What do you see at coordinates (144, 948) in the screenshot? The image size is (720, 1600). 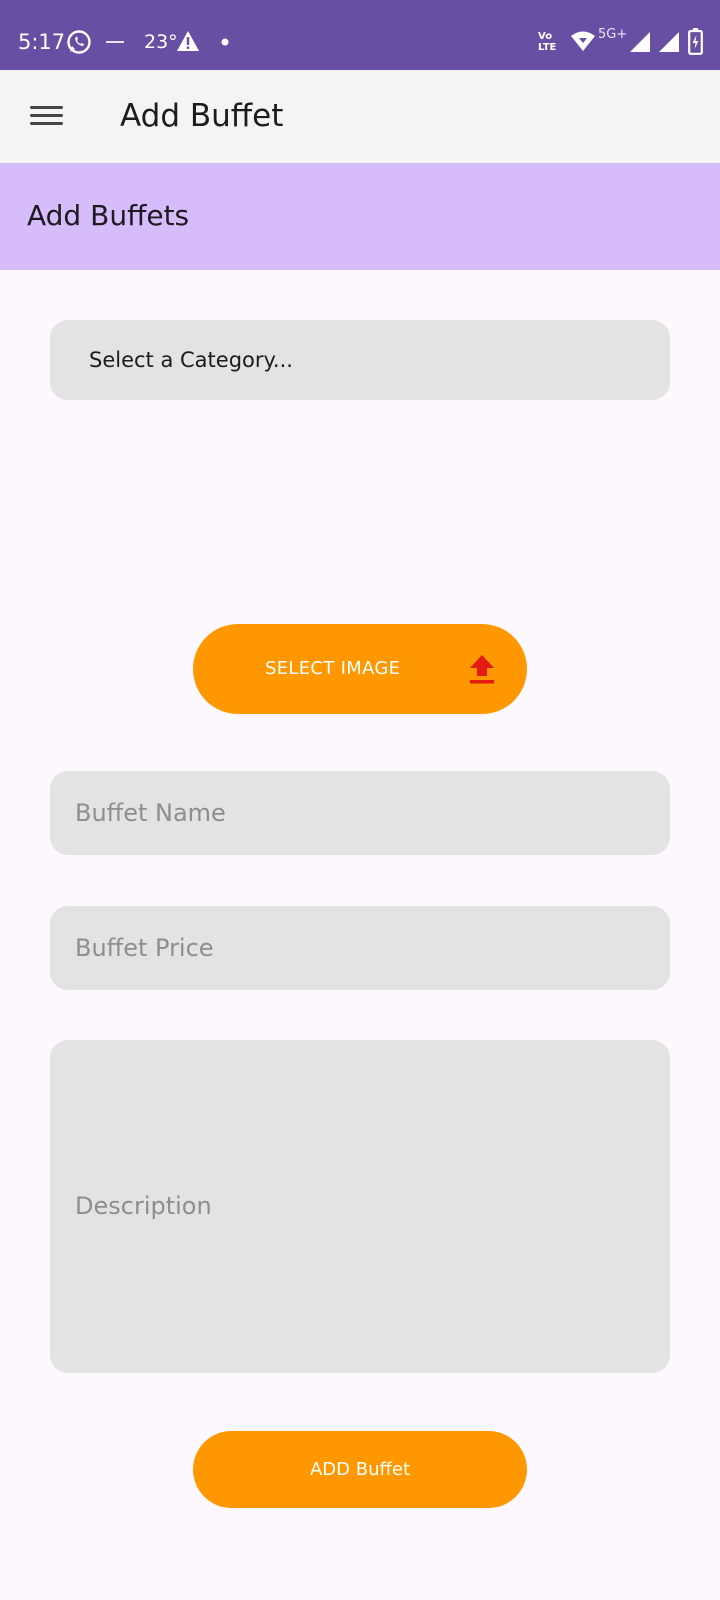 I see `buffet-price-placeholder: Buffet Price` at bounding box center [144, 948].